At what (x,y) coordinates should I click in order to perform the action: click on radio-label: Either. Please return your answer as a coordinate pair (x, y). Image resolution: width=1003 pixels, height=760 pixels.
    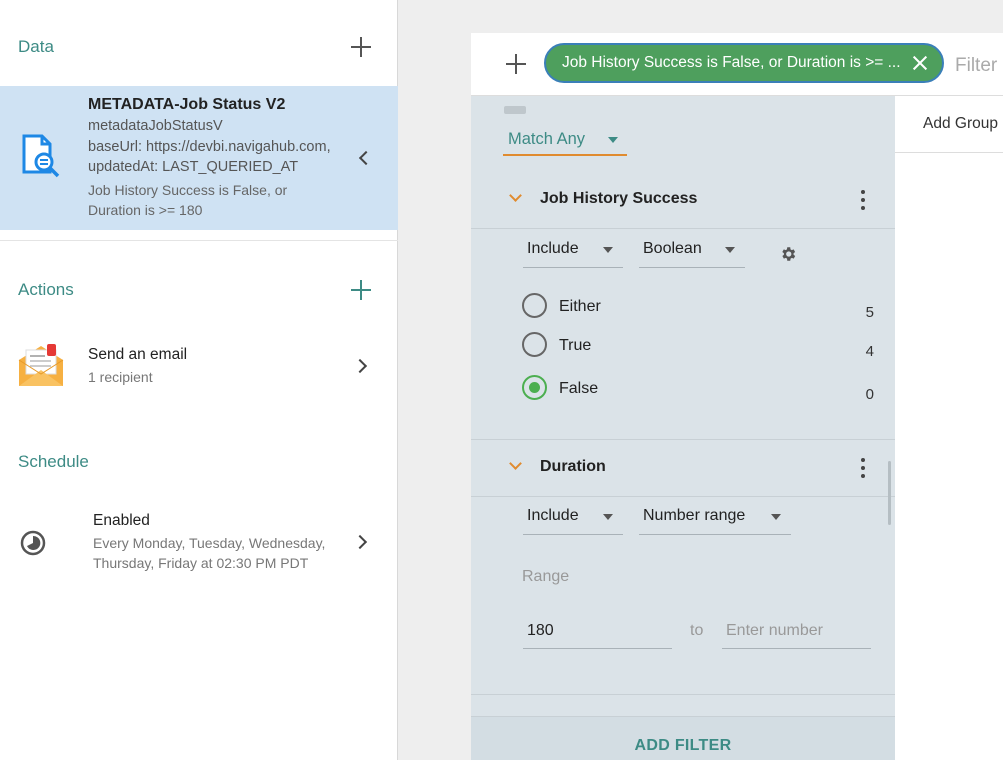
    Looking at the image, I should click on (580, 306).